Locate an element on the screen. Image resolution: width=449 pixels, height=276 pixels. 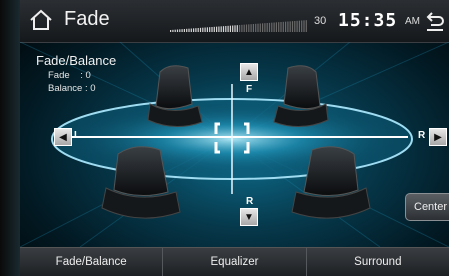
home-icon is located at coordinates (41, 20).